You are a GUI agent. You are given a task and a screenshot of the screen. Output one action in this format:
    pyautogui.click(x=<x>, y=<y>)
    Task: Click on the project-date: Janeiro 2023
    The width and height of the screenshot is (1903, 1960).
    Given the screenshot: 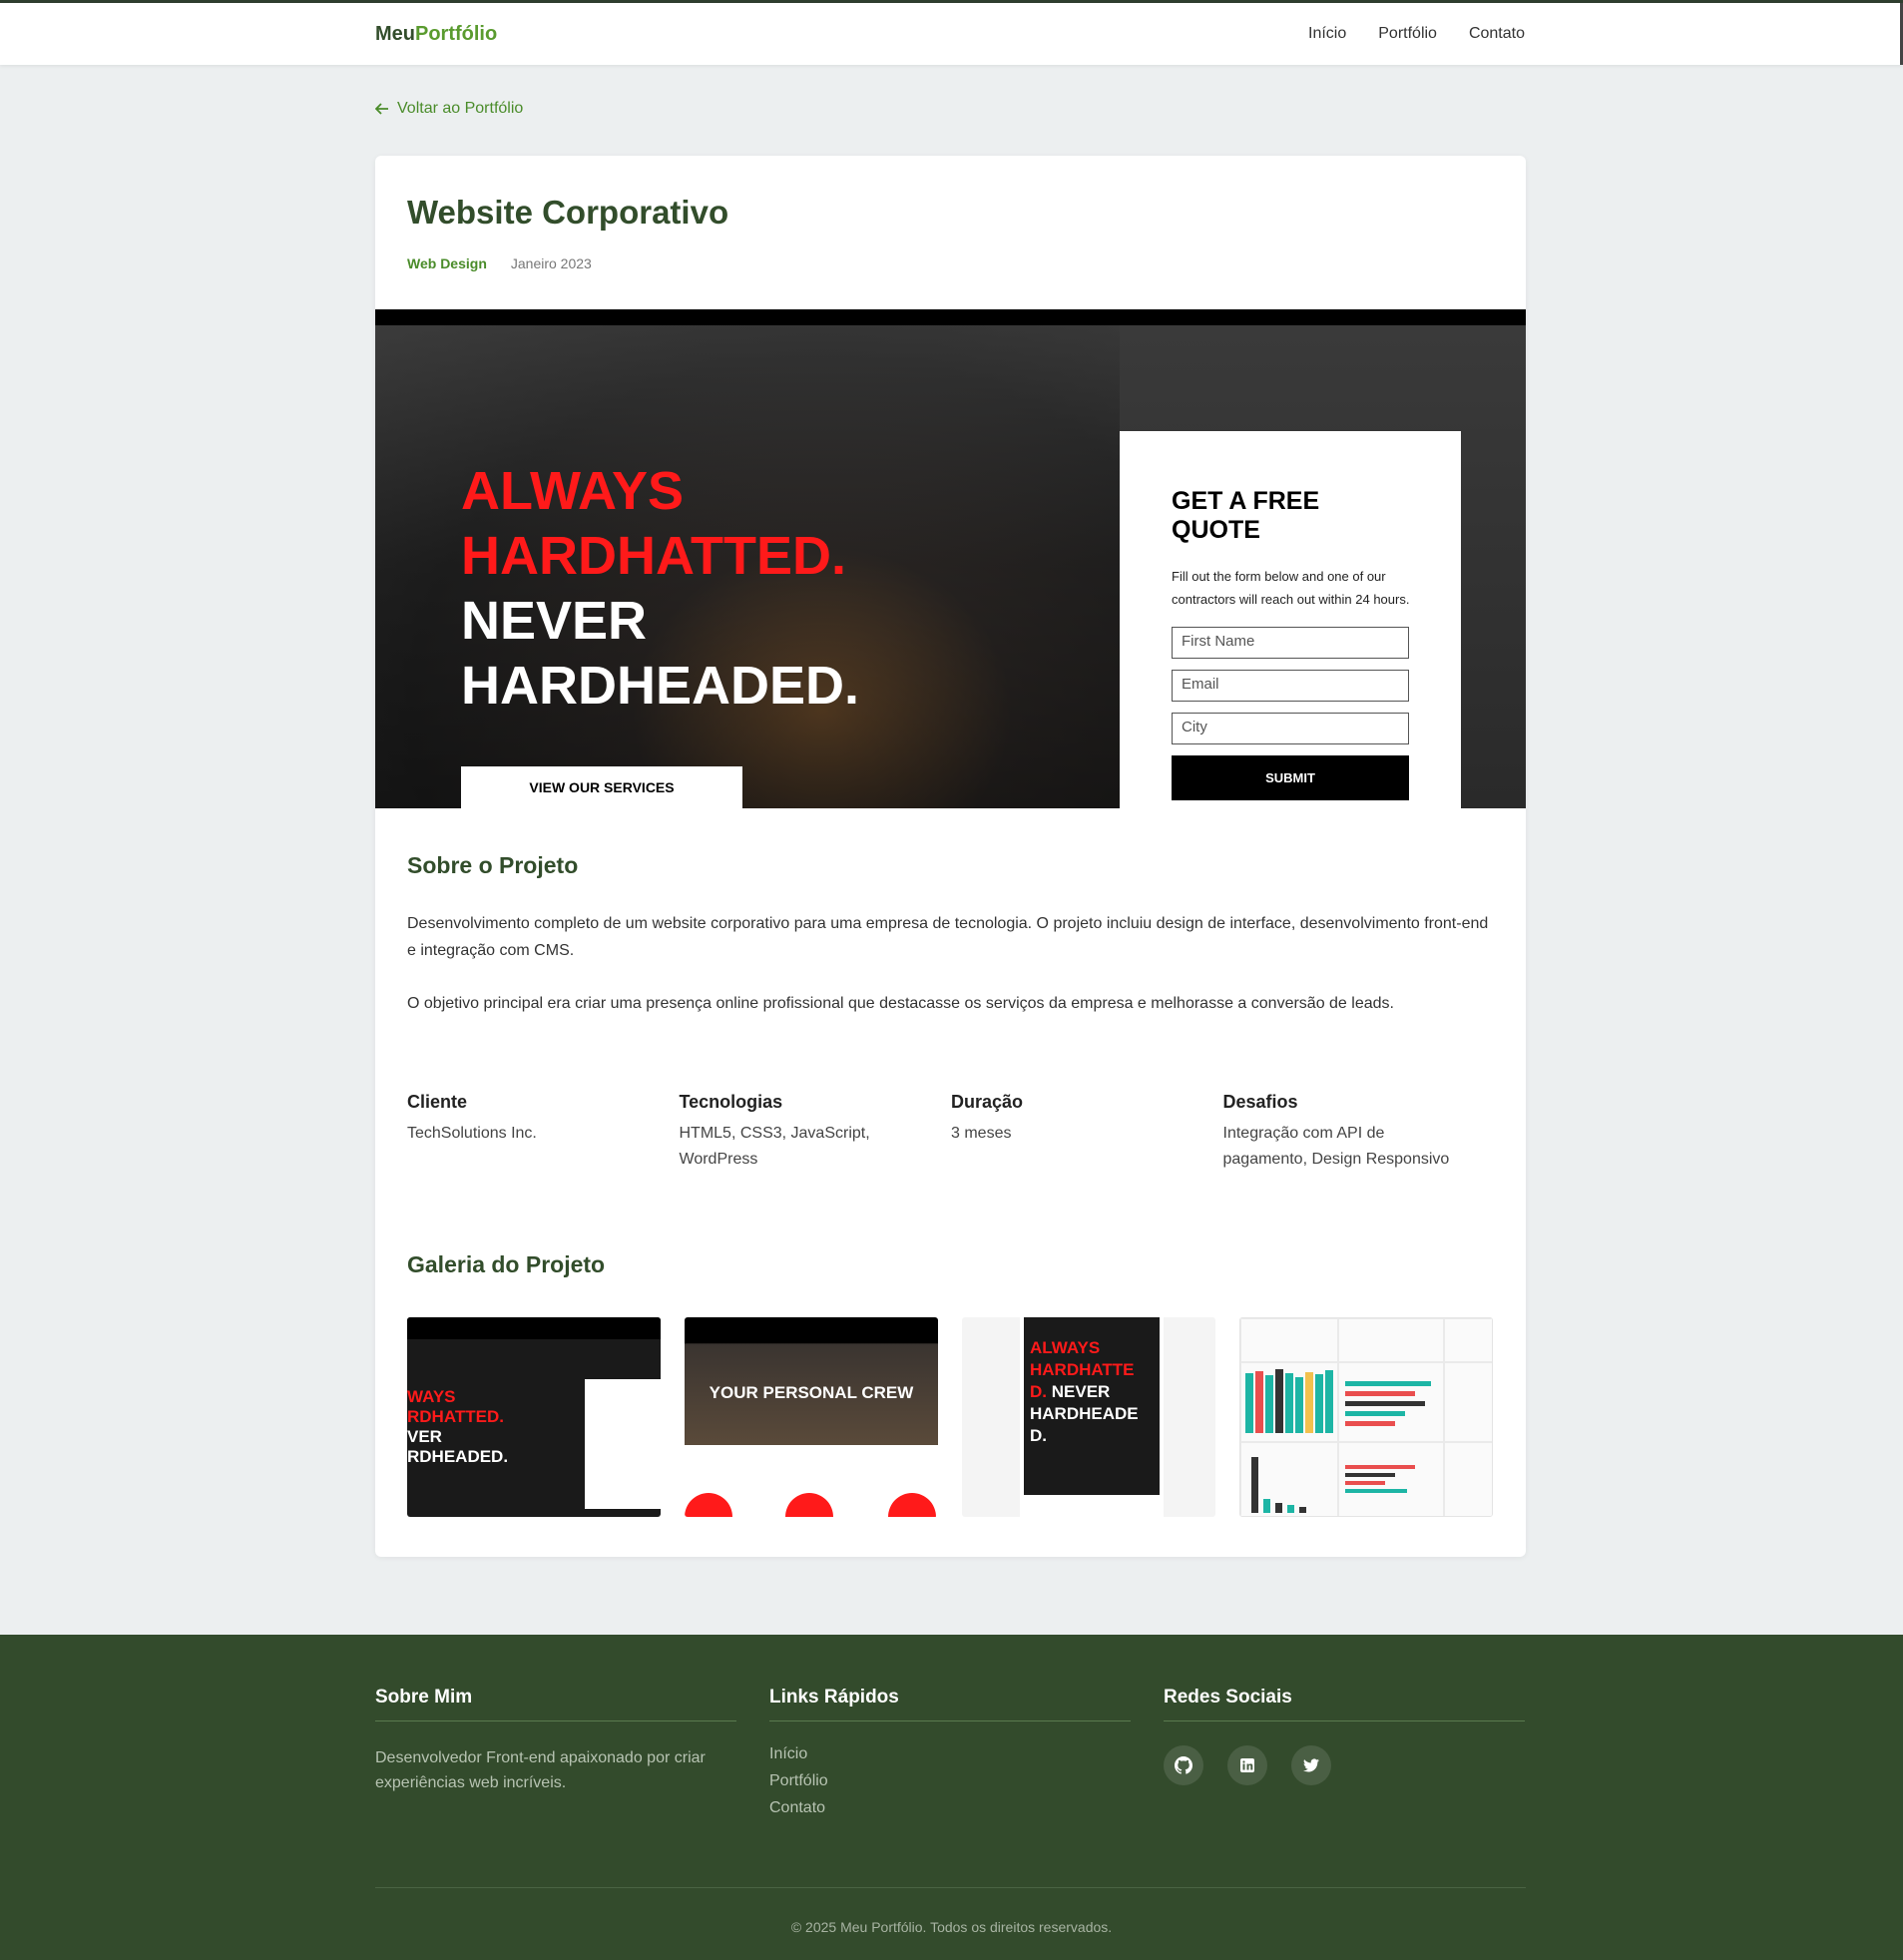 What is the action you would take?
    pyautogui.click(x=551, y=263)
    